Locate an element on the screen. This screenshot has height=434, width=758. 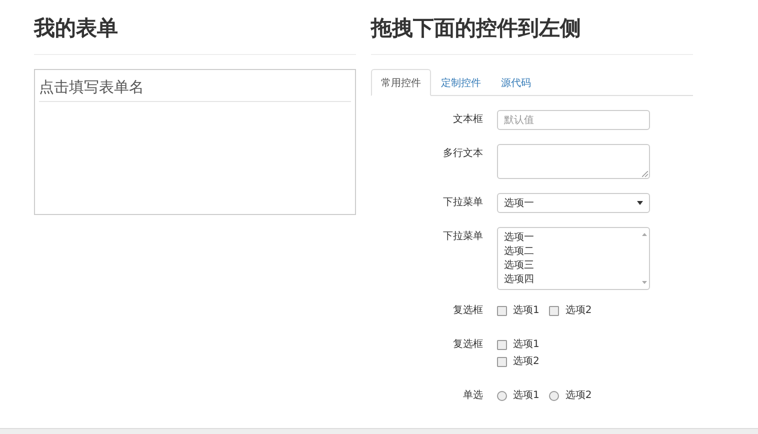
field-label: 多行文本 is located at coordinates (463, 153).